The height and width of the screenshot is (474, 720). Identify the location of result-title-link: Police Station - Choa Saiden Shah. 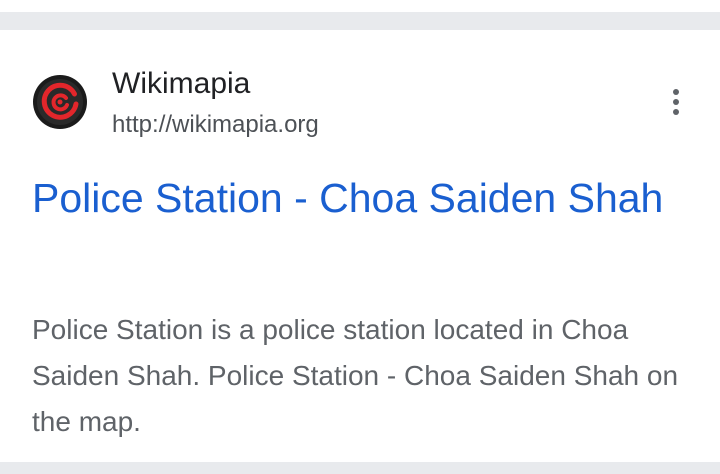
(362, 198).